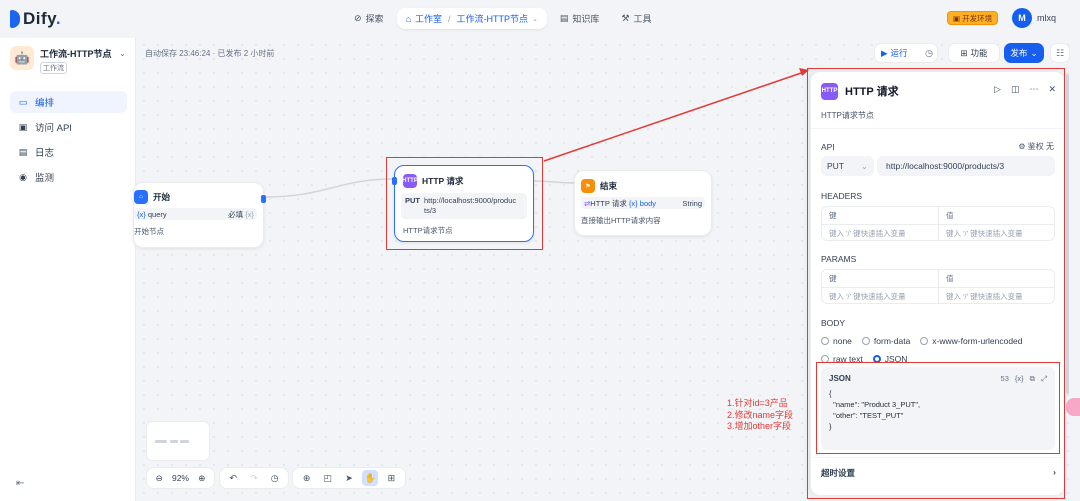  I want to click on end-var-row: ⇄HTTP 请求 {x} body String, so click(643, 203).